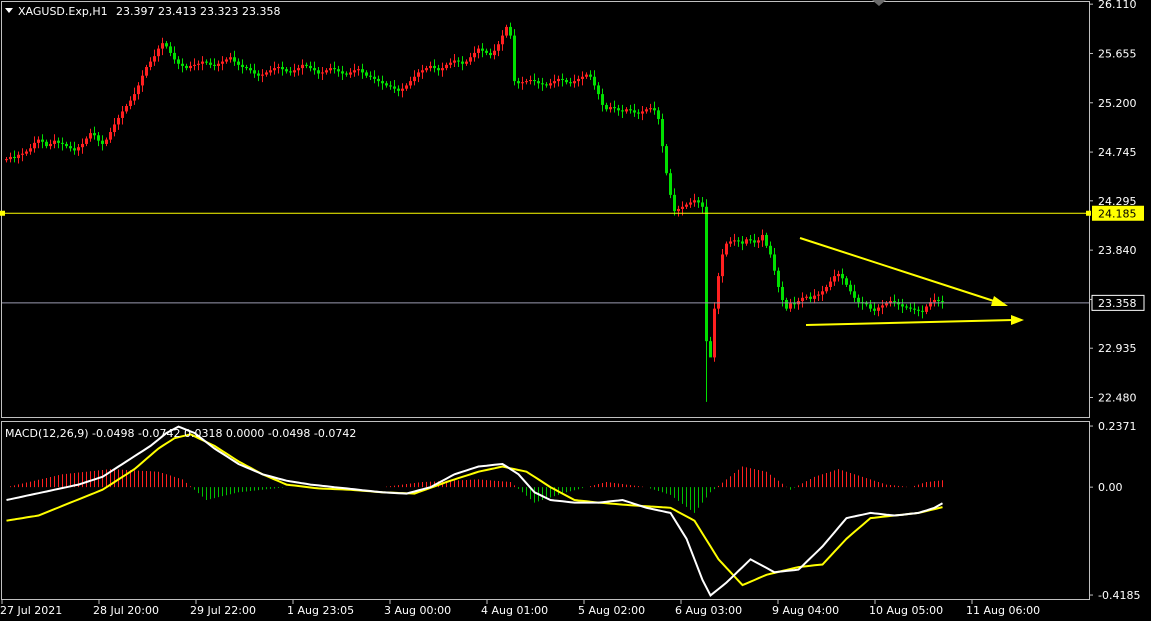 This screenshot has height=621, width=1151. Describe the element at coordinates (198, 11) in the screenshot. I see `ohlc-readout: 23.397 23.413 23.323 23.358` at that location.